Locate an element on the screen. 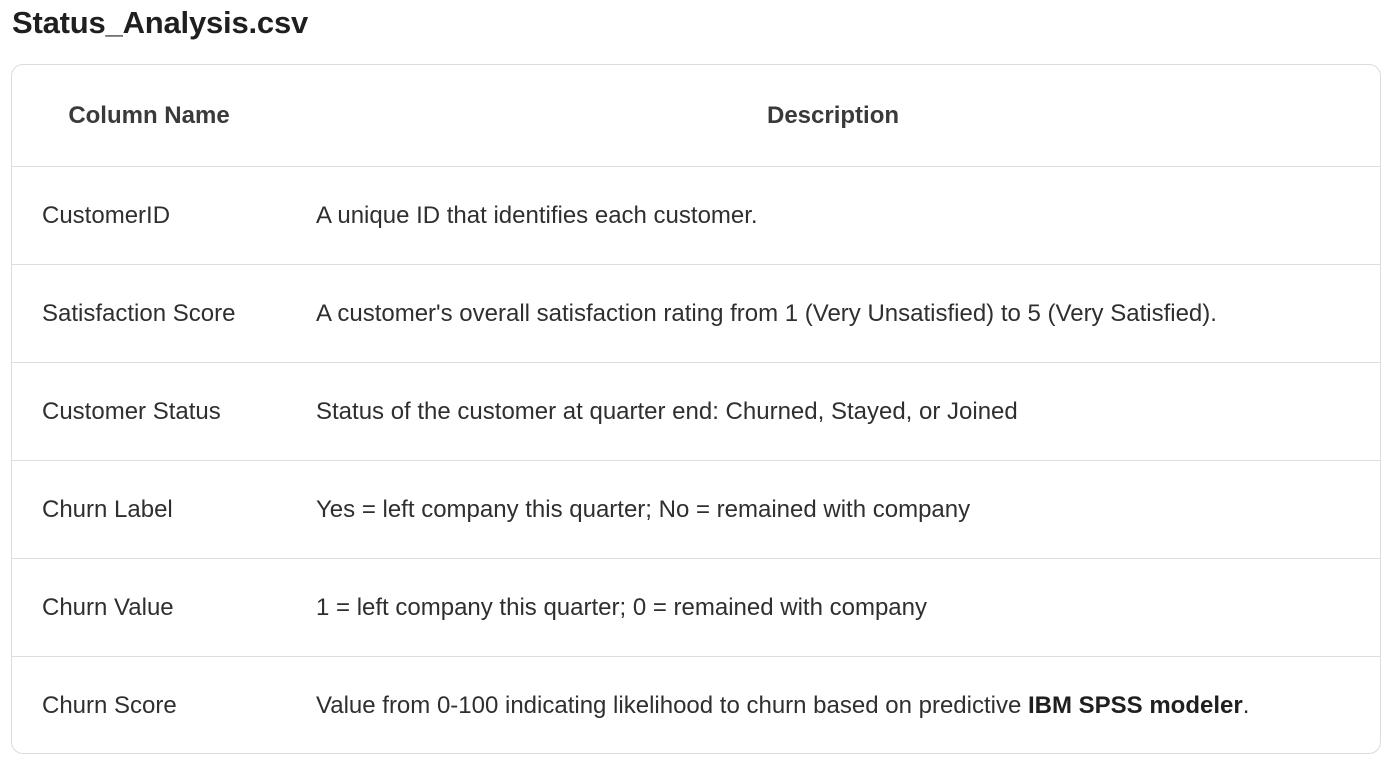 The image size is (1394, 767). header-row: Column Name Description is located at coordinates (696, 116).